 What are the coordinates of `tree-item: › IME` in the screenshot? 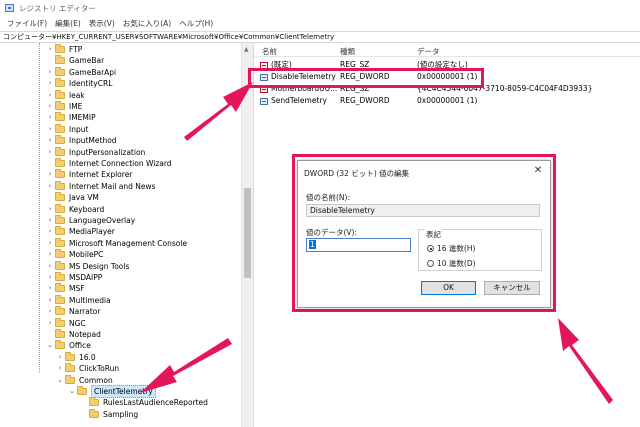 It's located at (63, 106).